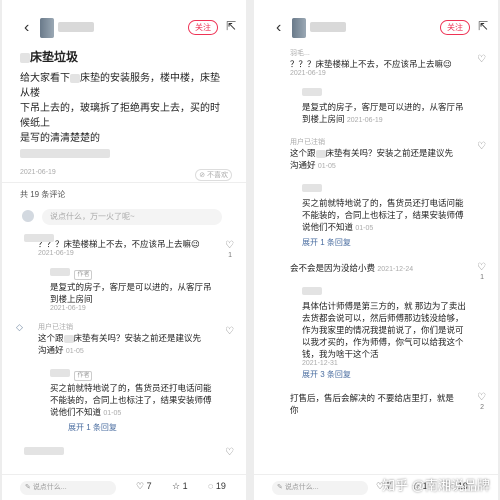 The width and height of the screenshot is (500, 500). What do you see at coordinates (482, 407) in the screenshot?
I see `like-count: 2` at bounding box center [482, 407].